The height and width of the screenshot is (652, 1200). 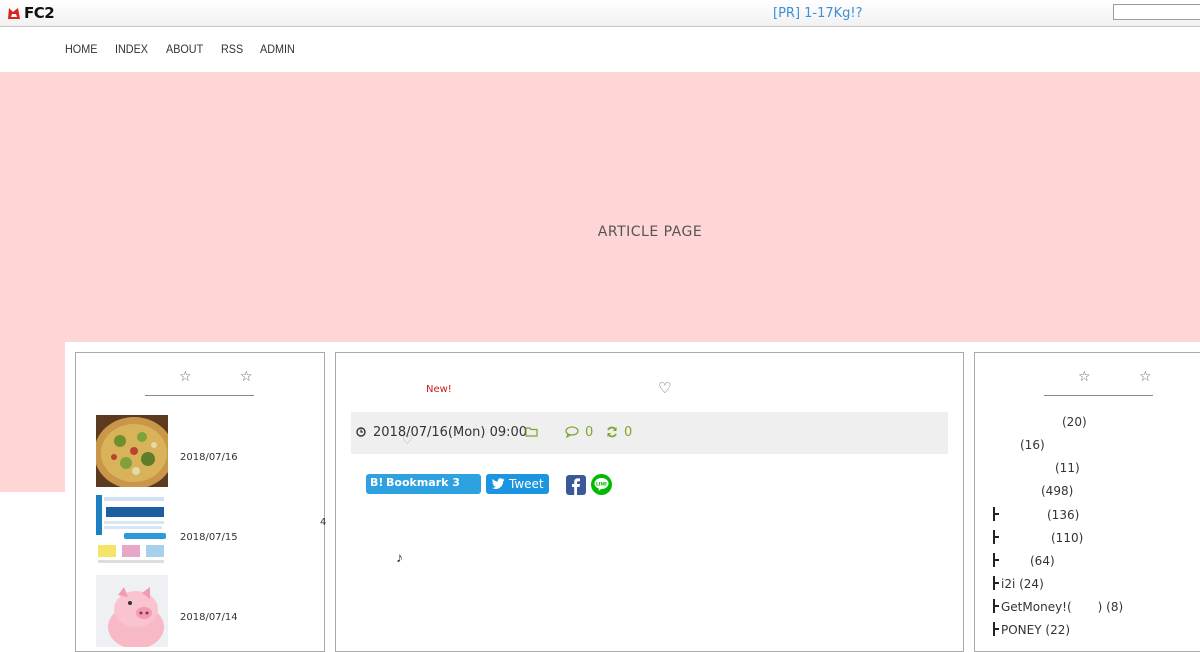 What do you see at coordinates (1067, 468) in the screenshot?
I see `category-link: (11)` at bounding box center [1067, 468].